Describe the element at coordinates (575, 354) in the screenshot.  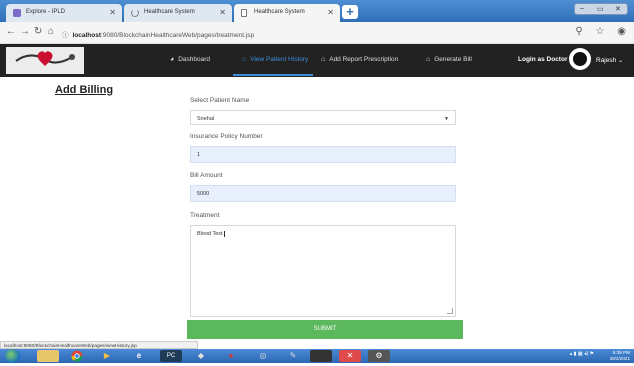
I see `signal-icon: ▮` at that location.